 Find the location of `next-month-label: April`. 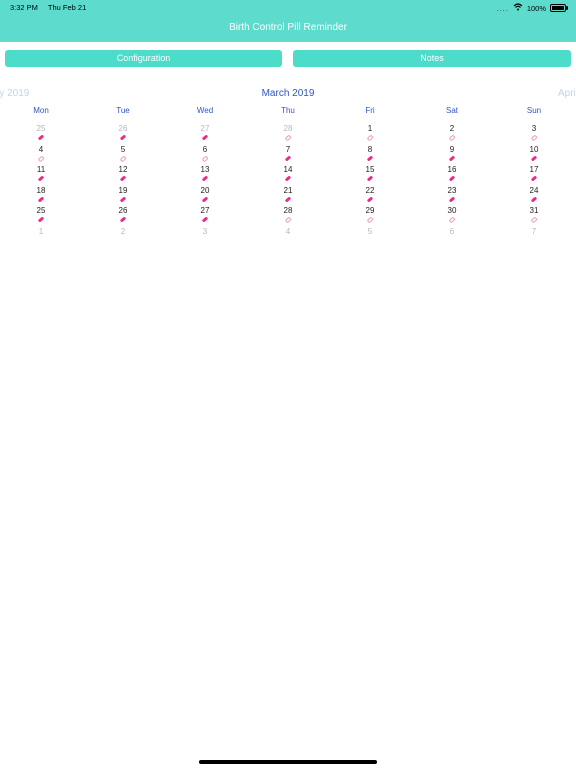

next-month-label: April is located at coordinates (567, 93).